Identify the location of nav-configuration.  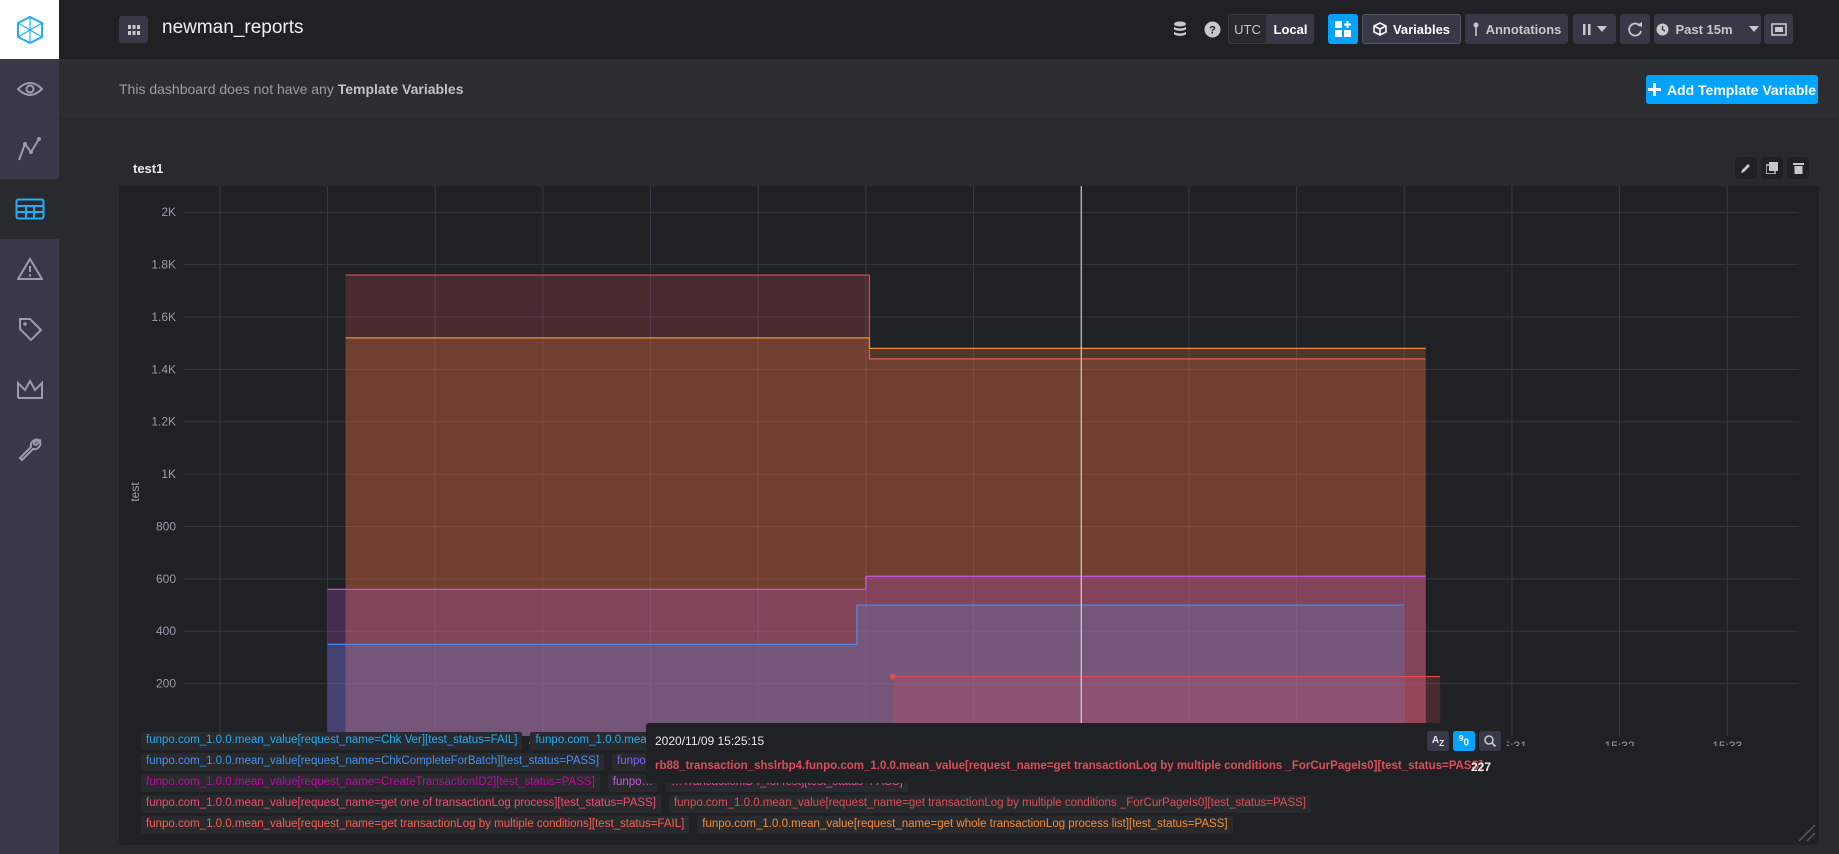
(29, 449).